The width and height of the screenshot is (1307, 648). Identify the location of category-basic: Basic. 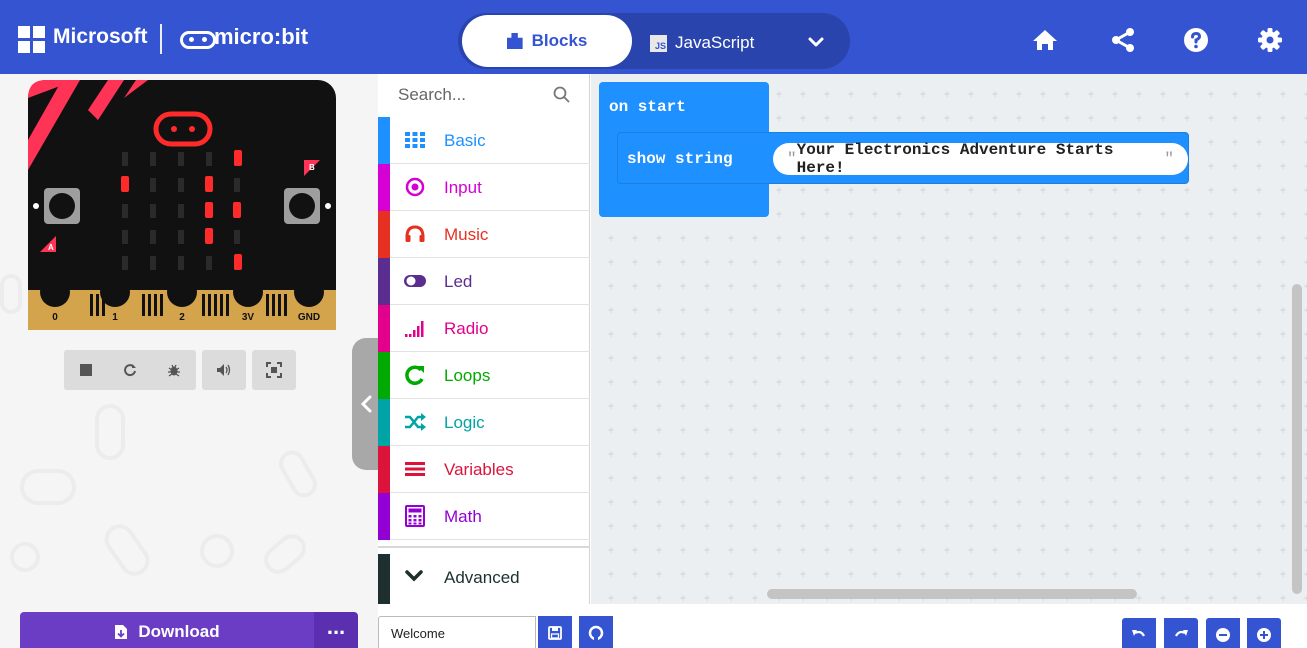
(484, 140).